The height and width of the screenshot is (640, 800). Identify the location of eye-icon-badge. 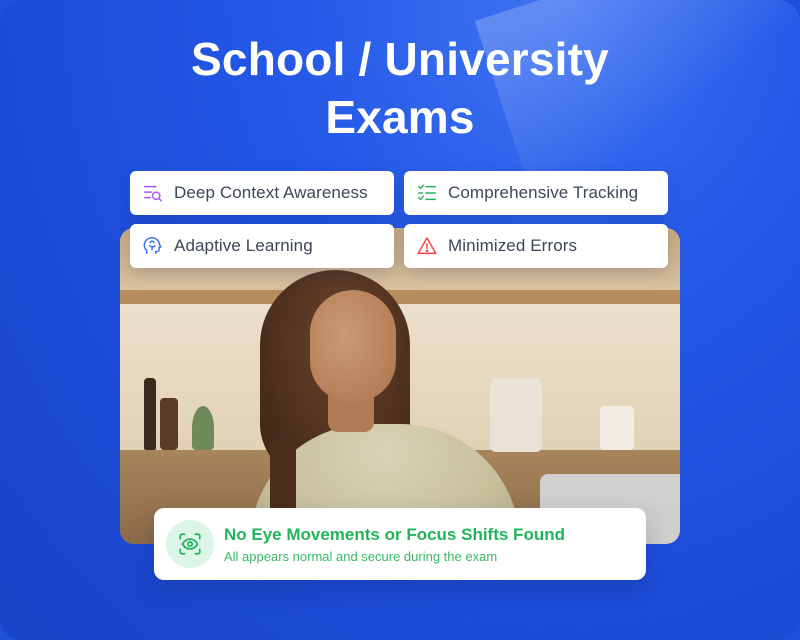
(190, 544).